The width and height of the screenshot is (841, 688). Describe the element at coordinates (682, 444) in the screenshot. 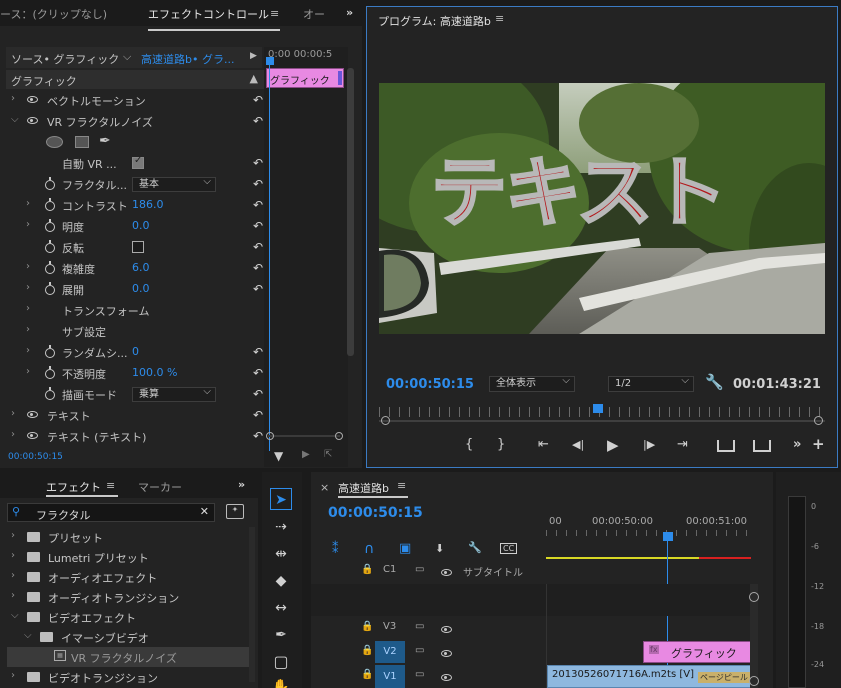

I see `go-to-out-icon: ⇥` at that location.